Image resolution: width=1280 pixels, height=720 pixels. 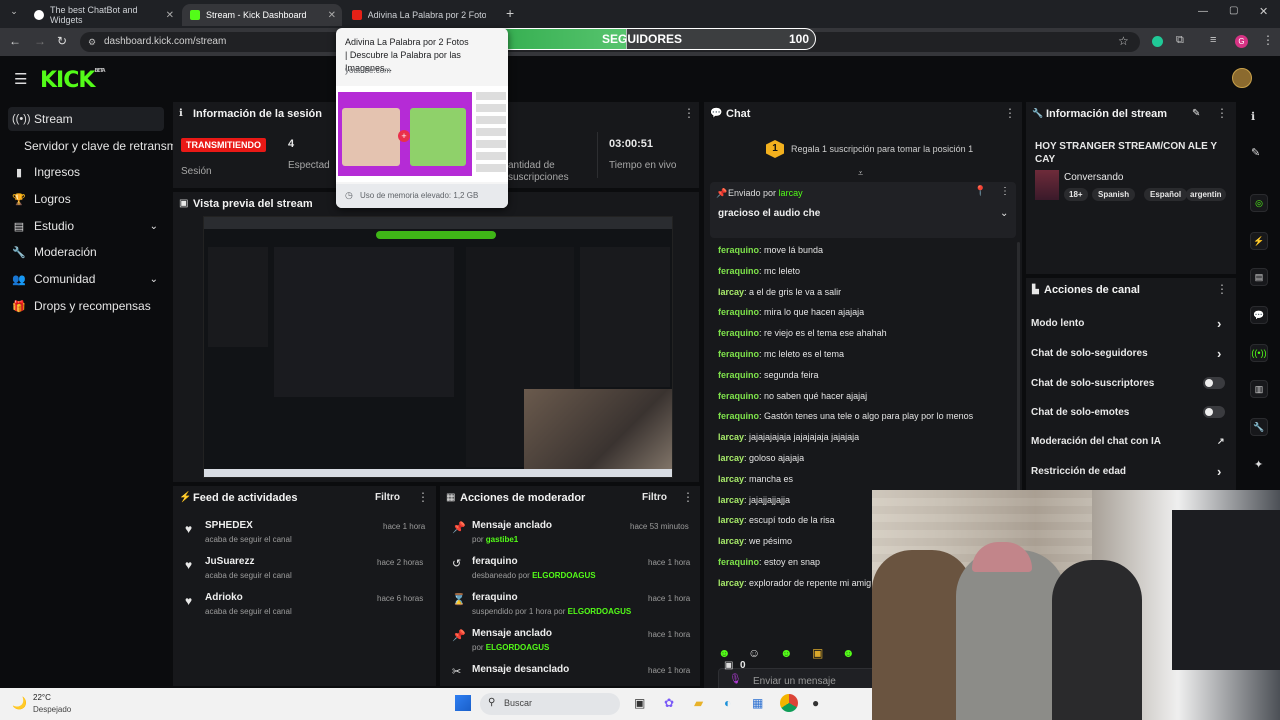 I want to click on new-tab-button: +, so click(x=510, y=13).